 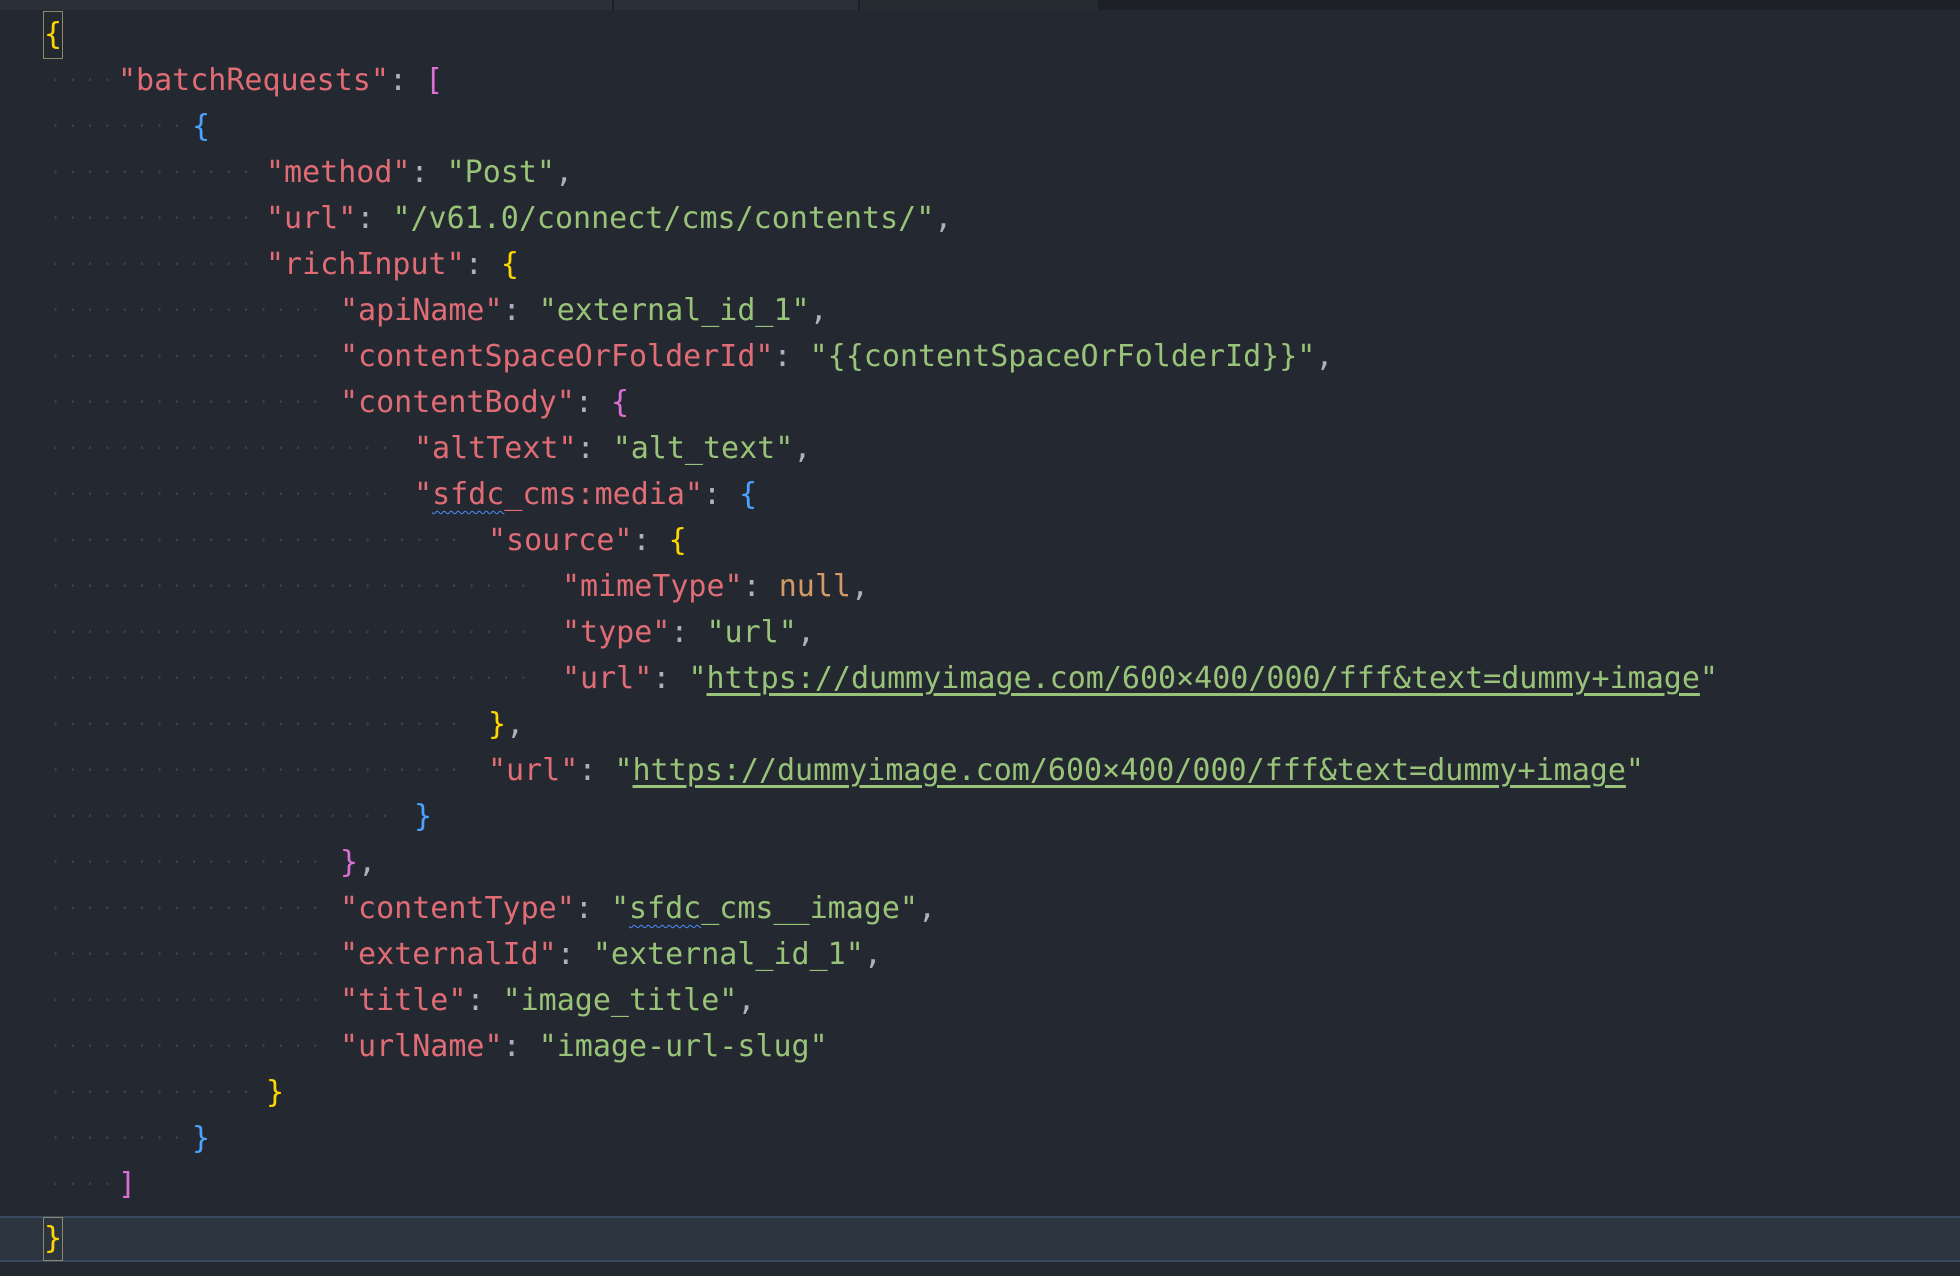 What do you see at coordinates (980, 403) in the screenshot?
I see `code-line: ················ "contentBody": {` at bounding box center [980, 403].